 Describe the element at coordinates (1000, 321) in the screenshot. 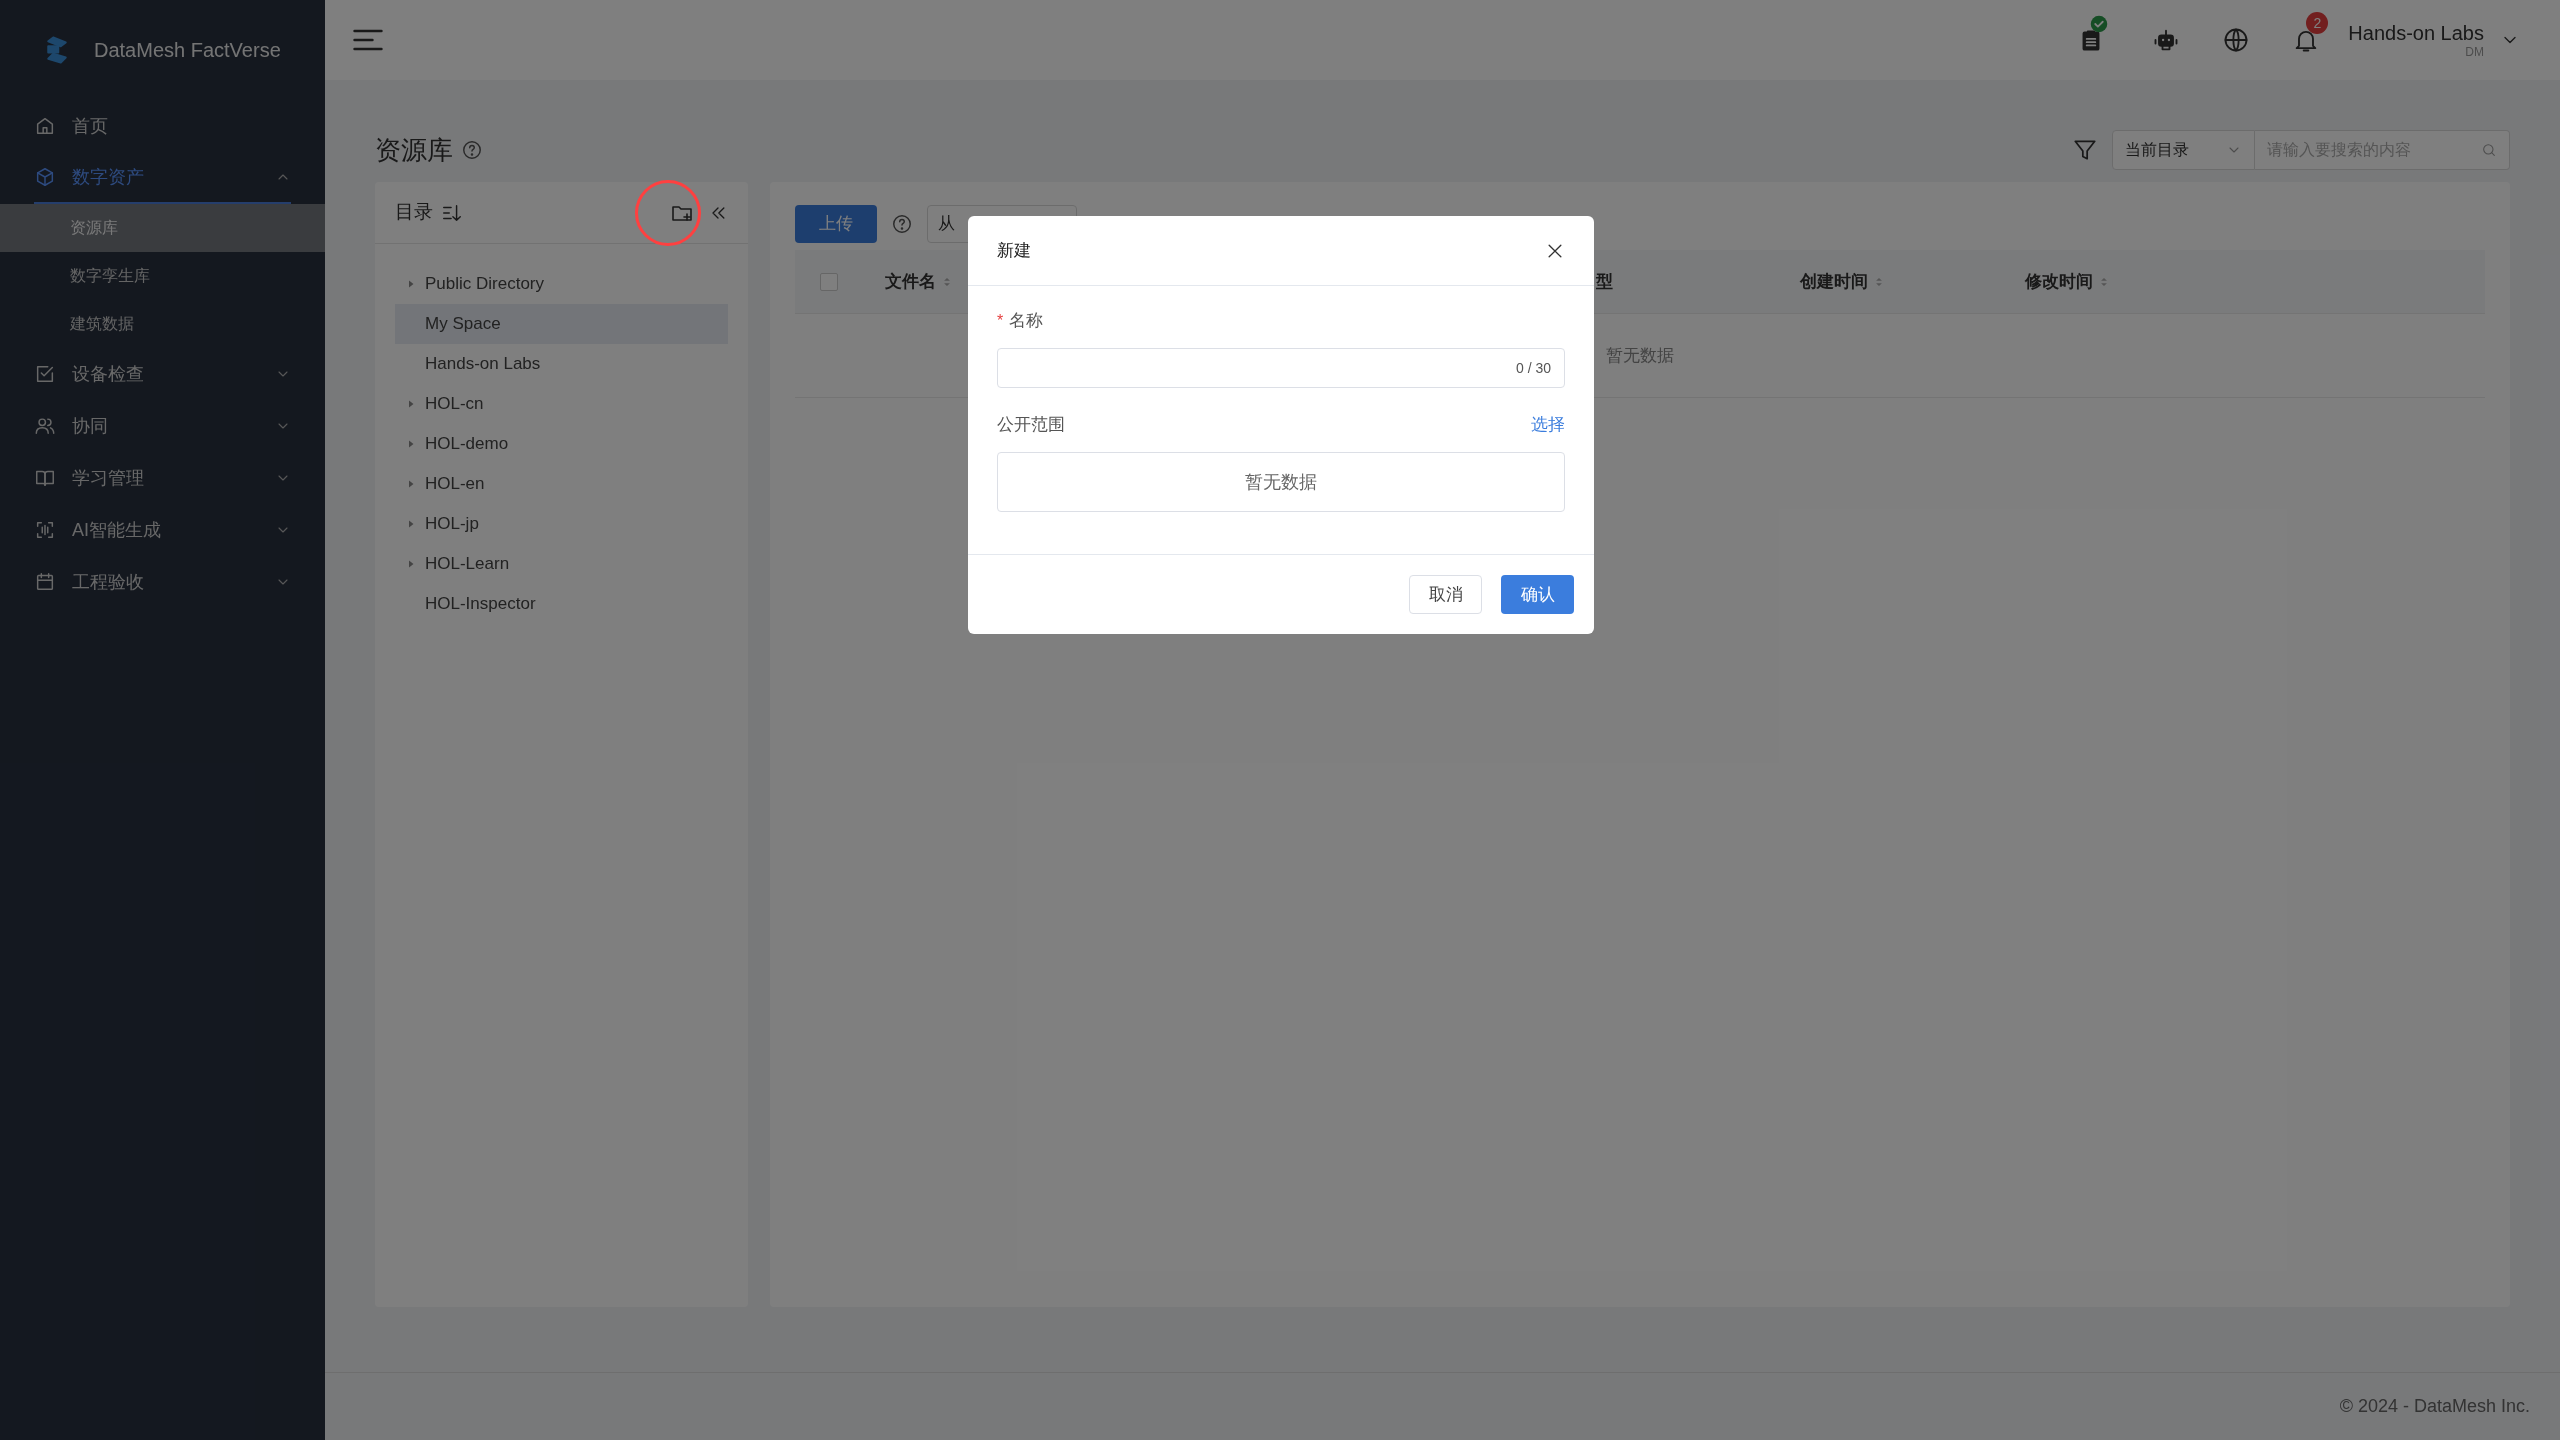

I see `required-mark: *` at that location.